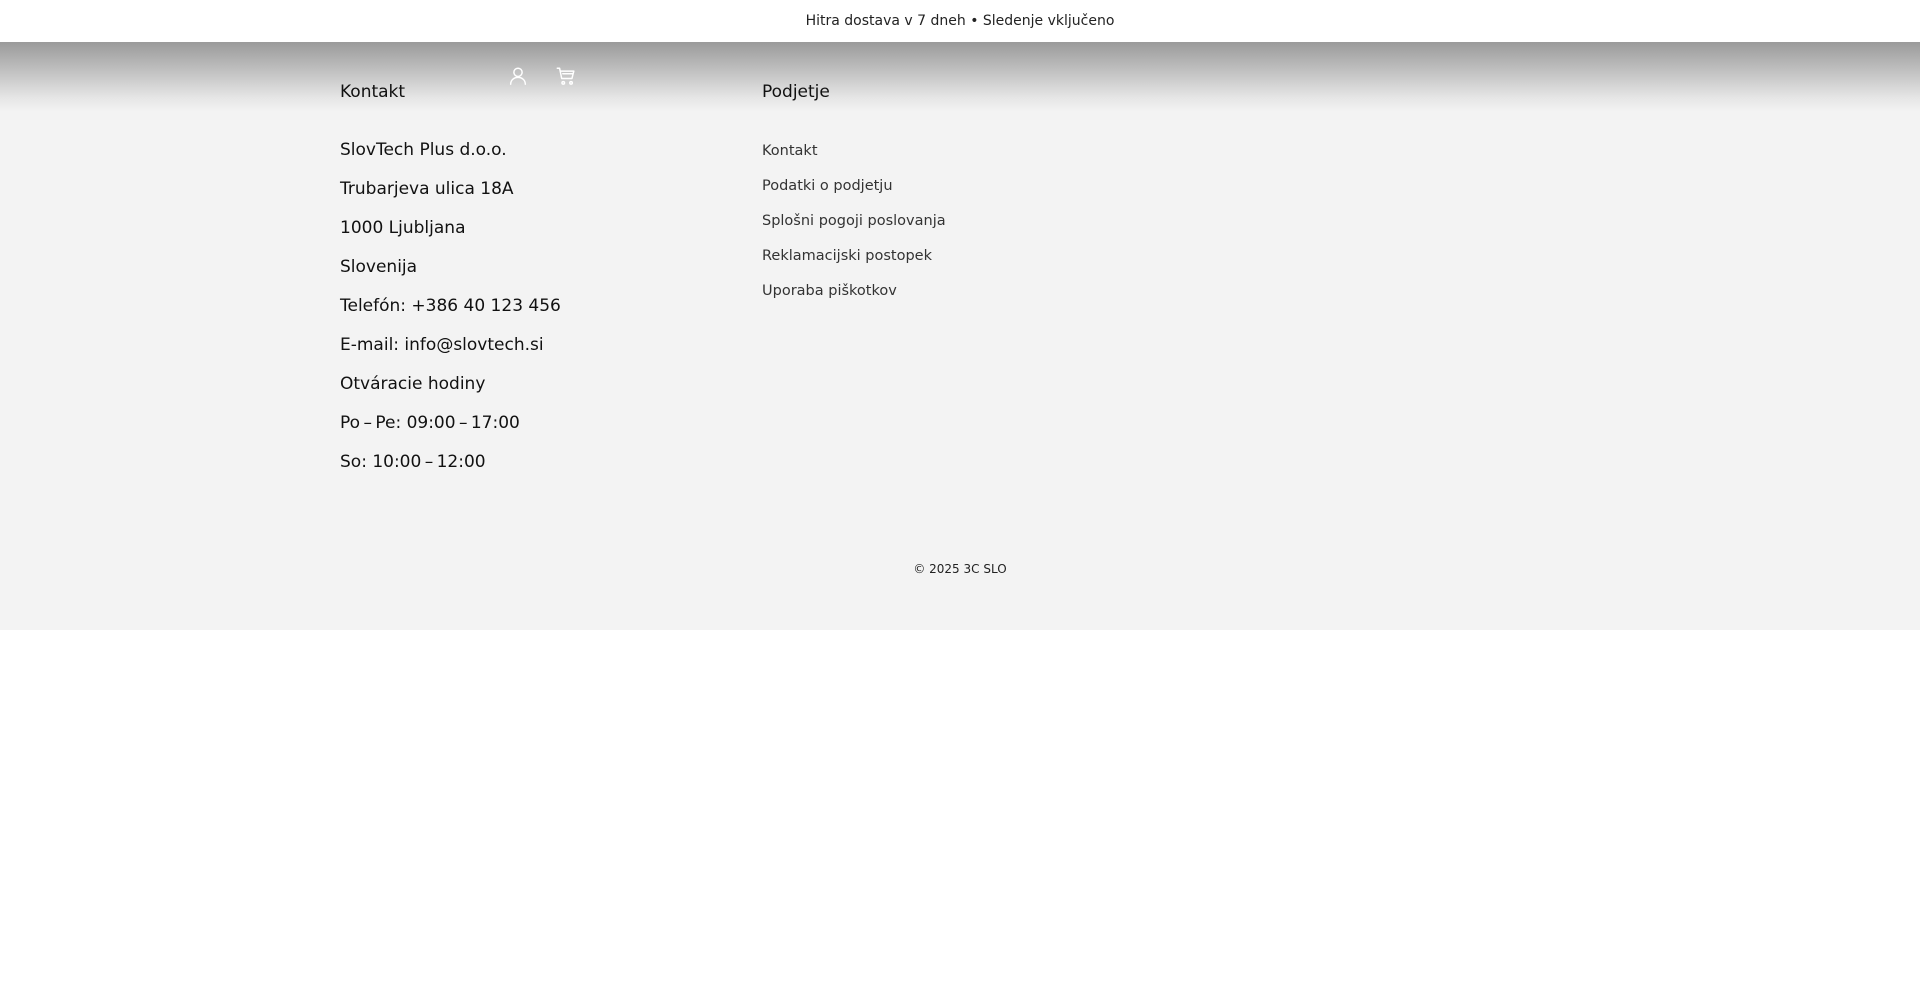  What do you see at coordinates (413, 384) in the screenshot?
I see `opening-hours-label: Otváracie hodiny` at bounding box center [413, 384].